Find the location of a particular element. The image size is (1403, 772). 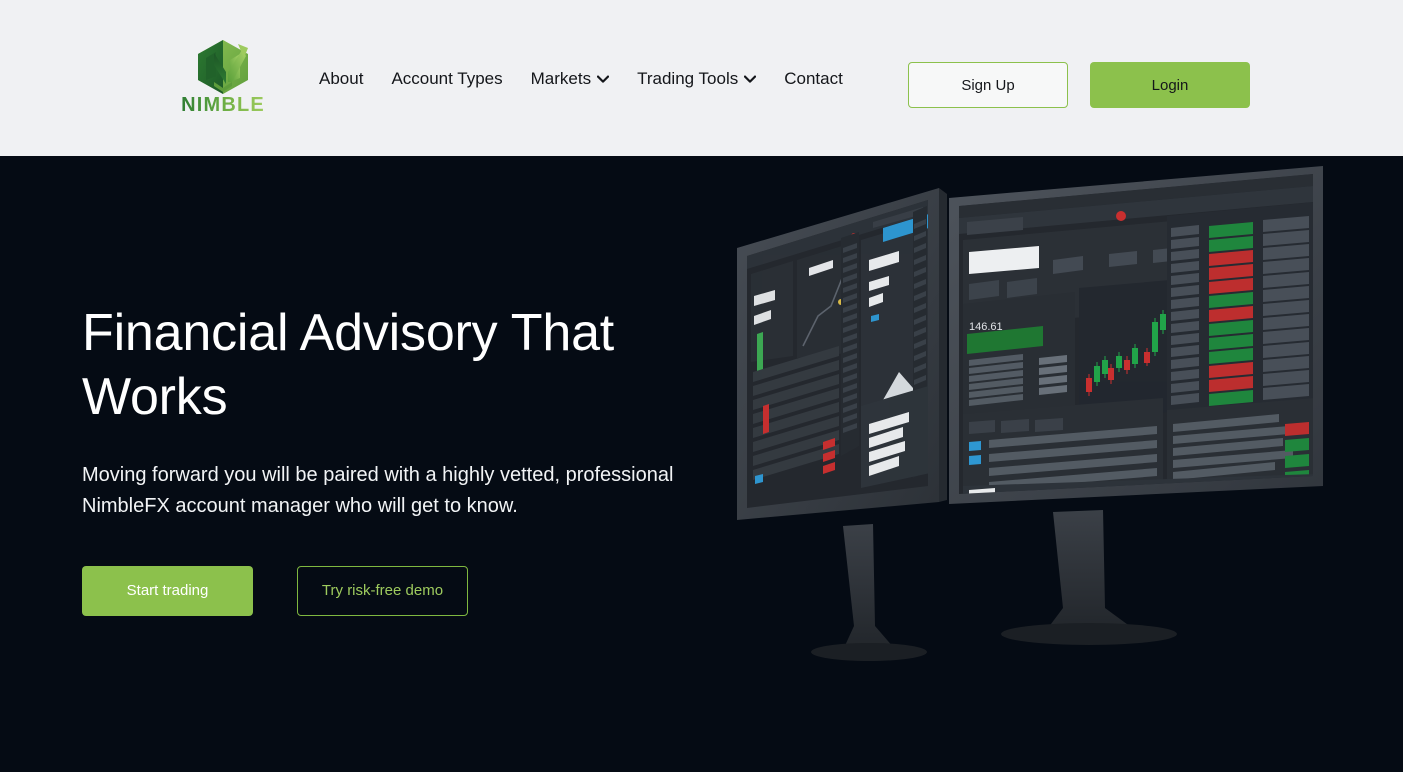

nav-label: Account Types is located at coordinates (447, 78).